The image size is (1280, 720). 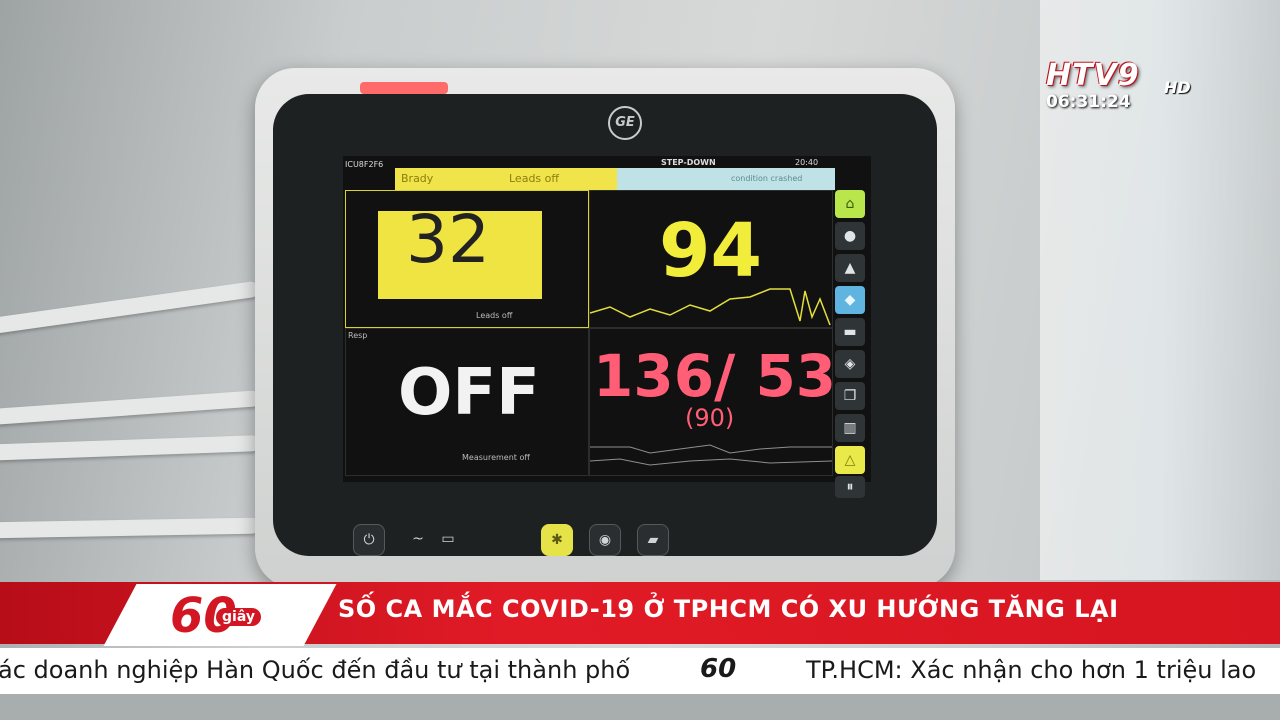 What do you see at coordinates (640, 707) in the screenshot?
I see `bottom-strip` at bounding box center [640, 707].